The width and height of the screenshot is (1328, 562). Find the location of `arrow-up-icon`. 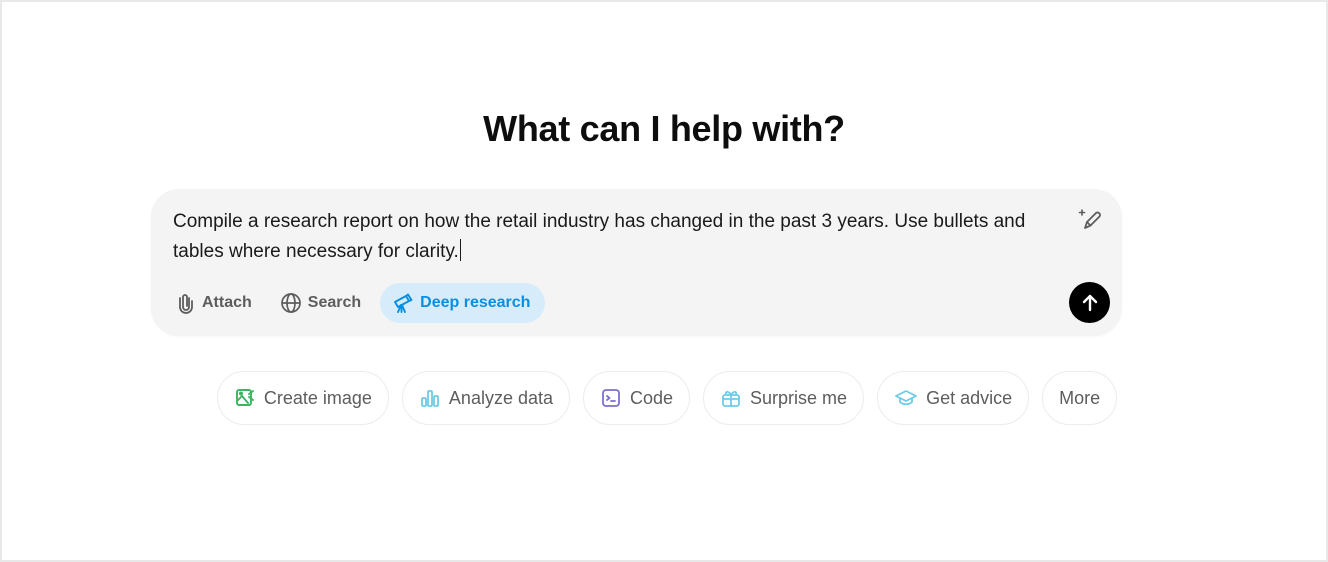

arrow-up-icon is located at coordinates (1089, 302).